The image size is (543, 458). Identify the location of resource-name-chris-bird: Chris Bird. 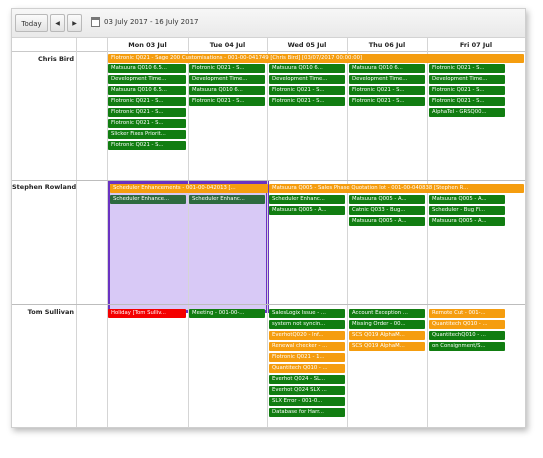
(55, 59).